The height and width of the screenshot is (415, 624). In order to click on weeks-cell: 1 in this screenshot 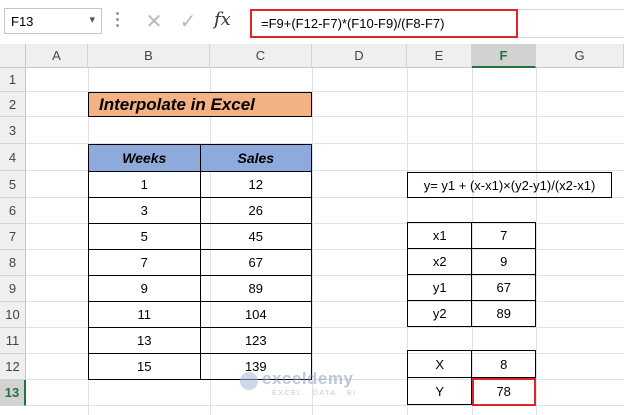, I will do `click(144, 184)`.